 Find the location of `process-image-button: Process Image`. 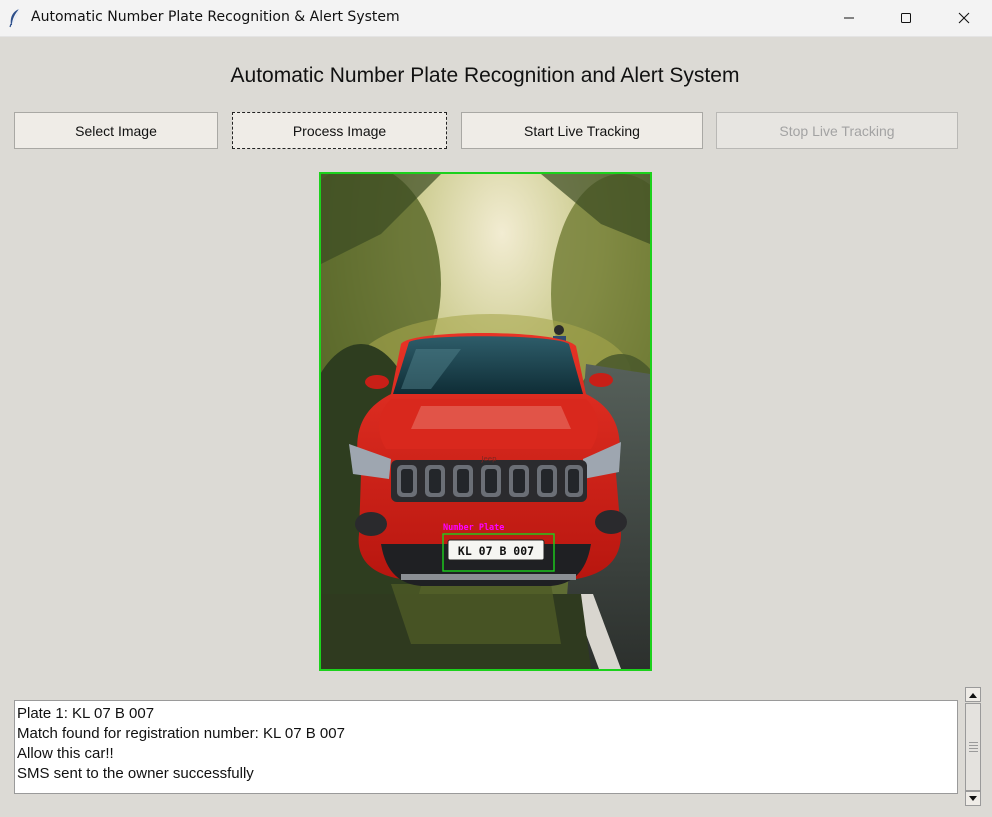

process-image-button: Process Image is located at coordinates (339, 130).